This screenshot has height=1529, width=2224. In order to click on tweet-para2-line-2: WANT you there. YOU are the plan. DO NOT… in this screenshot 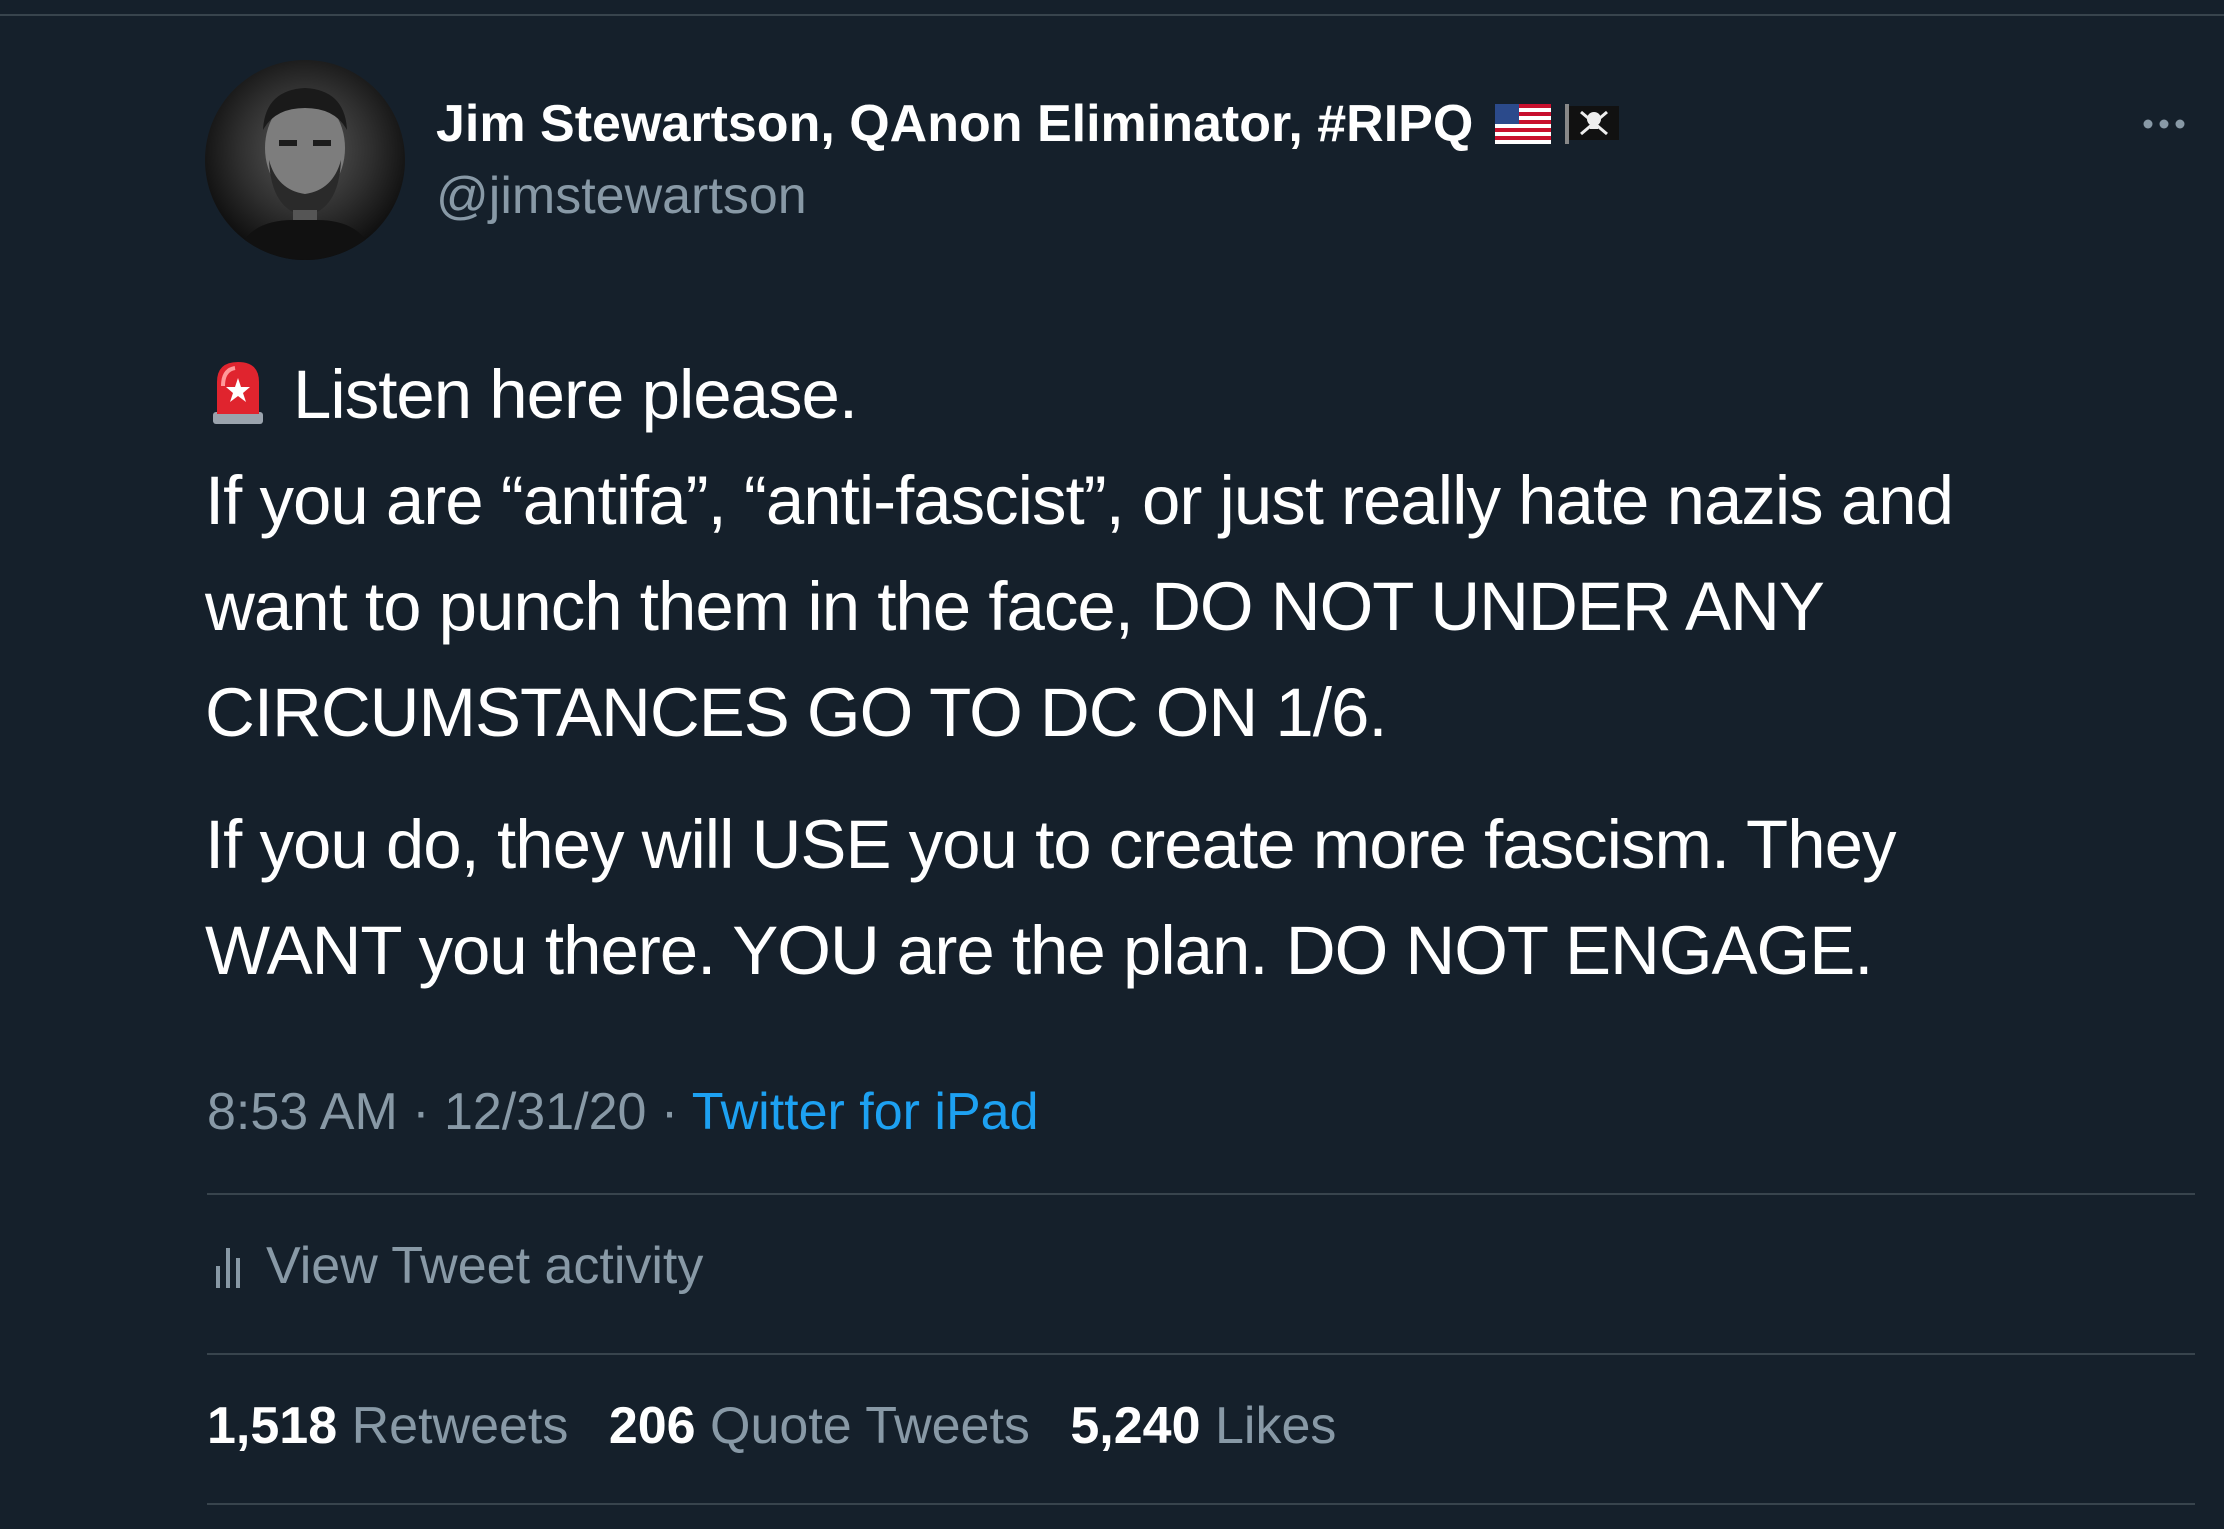, I will do `click(1039, 950)`.